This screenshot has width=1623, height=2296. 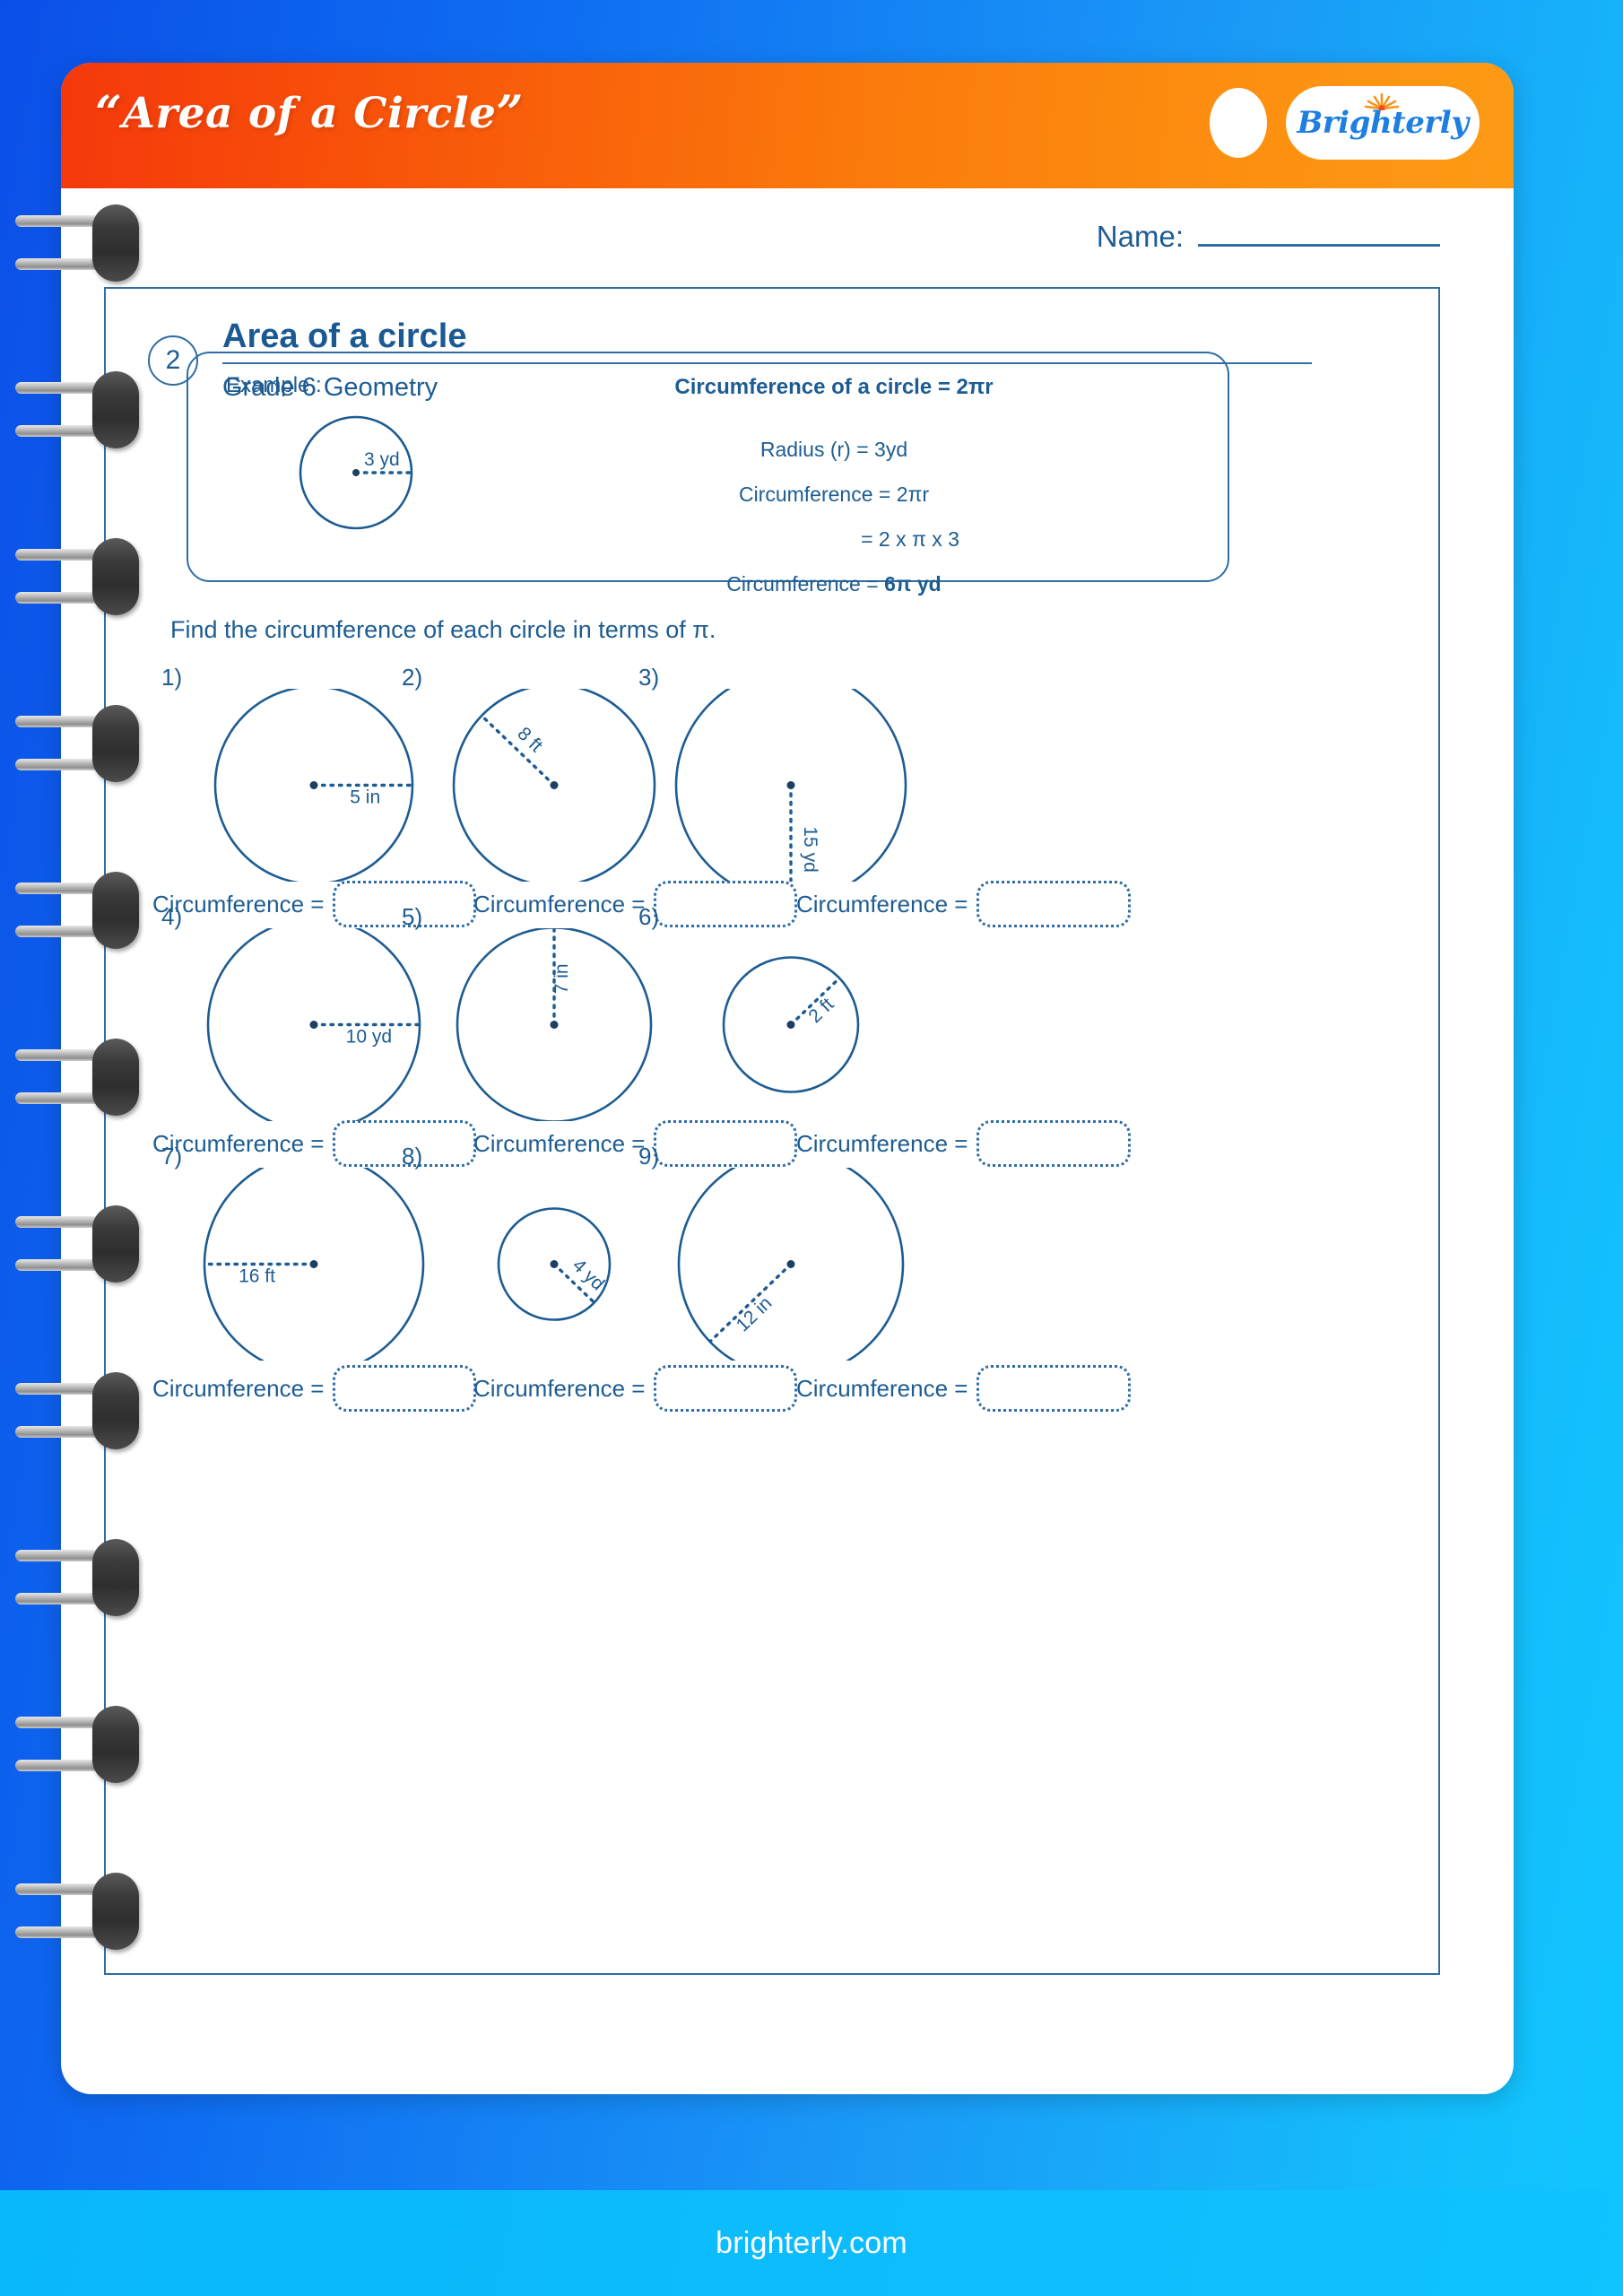 I want to click on footer-bar: brighterly.com, so click(x=811, y=2243).